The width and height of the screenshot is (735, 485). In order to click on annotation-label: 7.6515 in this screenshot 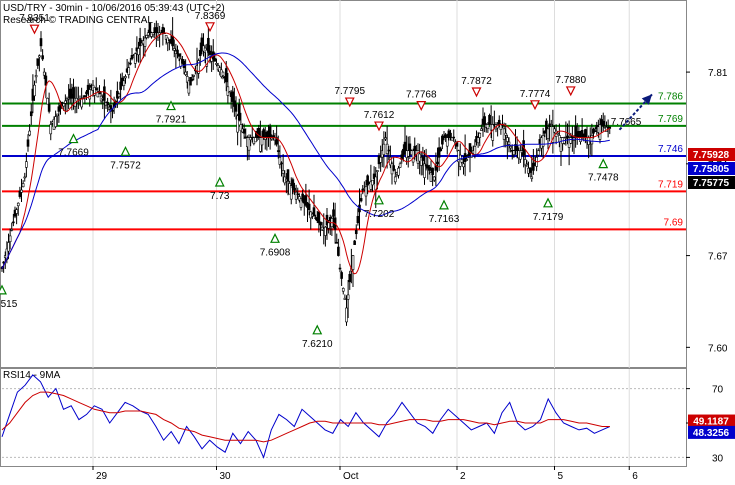, I will do `click(9, 304)`.